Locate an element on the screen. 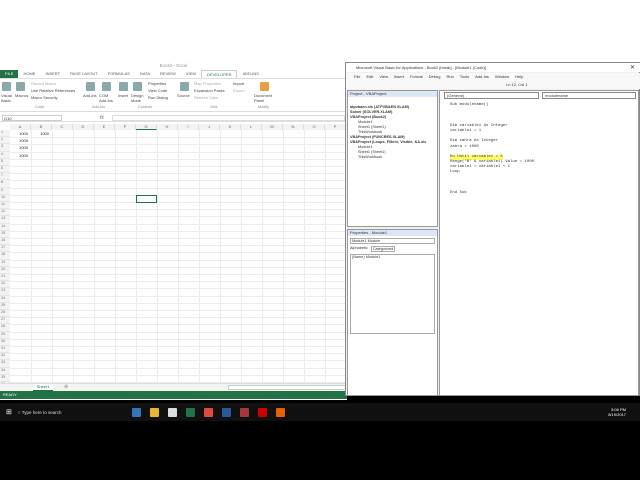 This screenshot has width=640, height=480. menu-addins: Add-Ins is located at coordinates (482, 76).